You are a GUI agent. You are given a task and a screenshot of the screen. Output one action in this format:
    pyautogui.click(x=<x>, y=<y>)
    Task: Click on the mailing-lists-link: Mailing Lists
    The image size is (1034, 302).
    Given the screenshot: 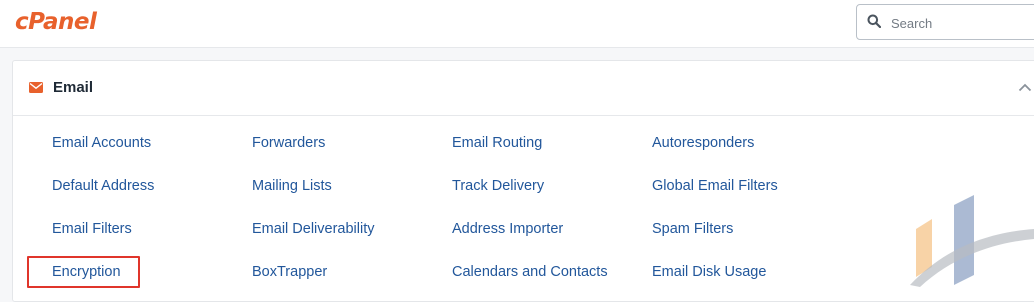 What is the action you would take?
    pyautogui.click(x=292, y=186)
    